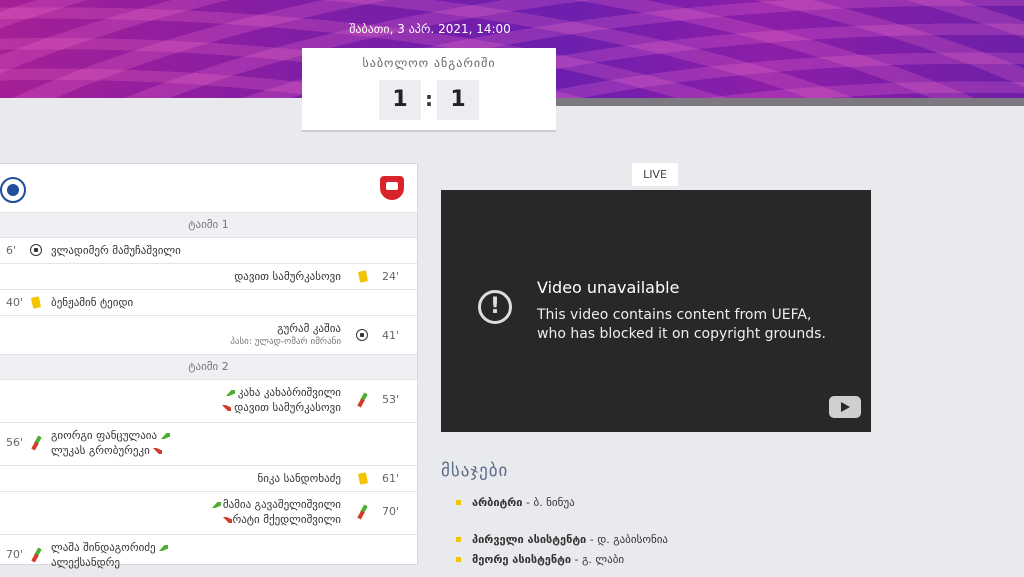 The image size is (1024, 577). What do you see at coordinates (208, 335) in the screenshot?
I see `event-row: გურამ კაშია პასი: ულად-ომარ იმრანი 41'` at bounding box center [208, 335].